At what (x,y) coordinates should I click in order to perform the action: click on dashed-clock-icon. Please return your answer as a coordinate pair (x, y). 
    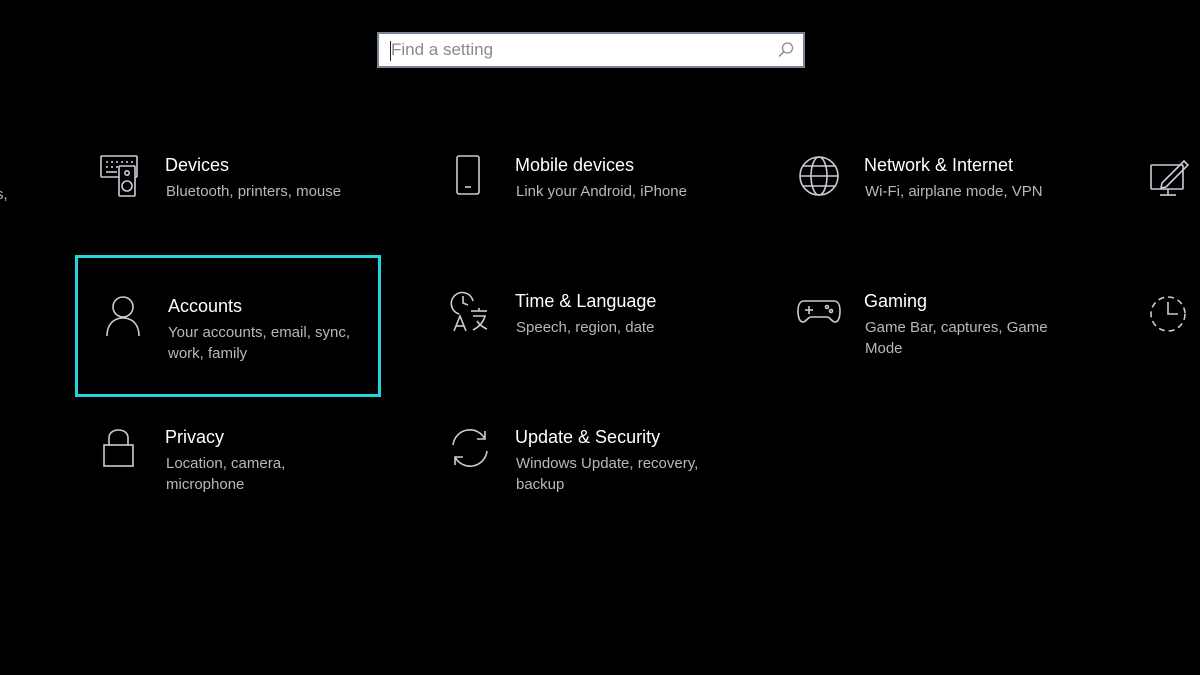
    Looking at the image, I should click on (1171, 315).